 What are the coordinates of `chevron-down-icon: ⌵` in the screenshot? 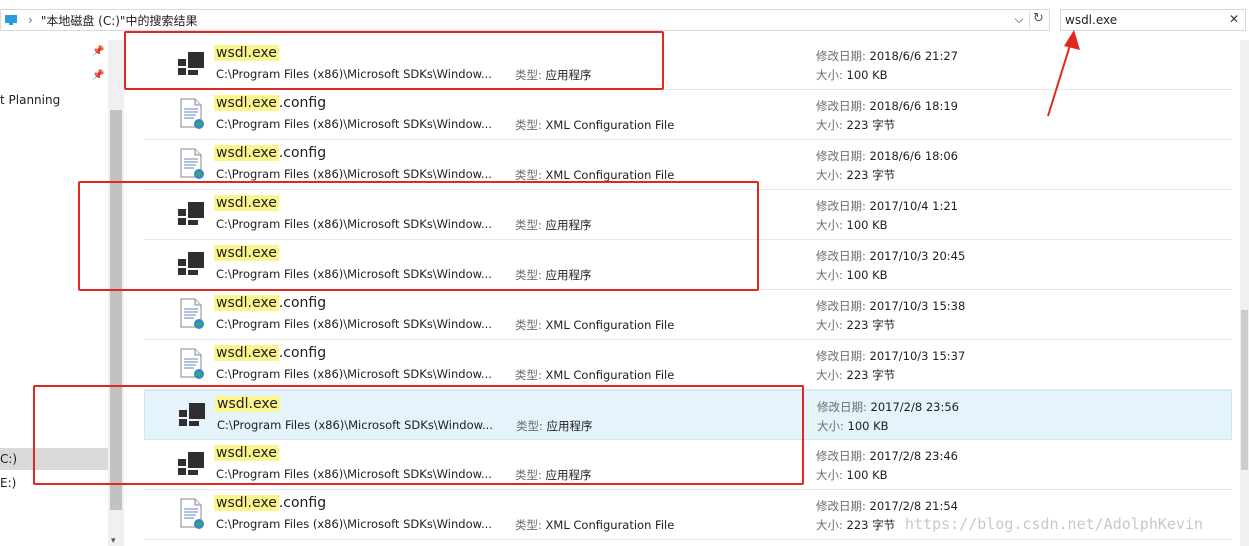 It's located at (1019, 19).